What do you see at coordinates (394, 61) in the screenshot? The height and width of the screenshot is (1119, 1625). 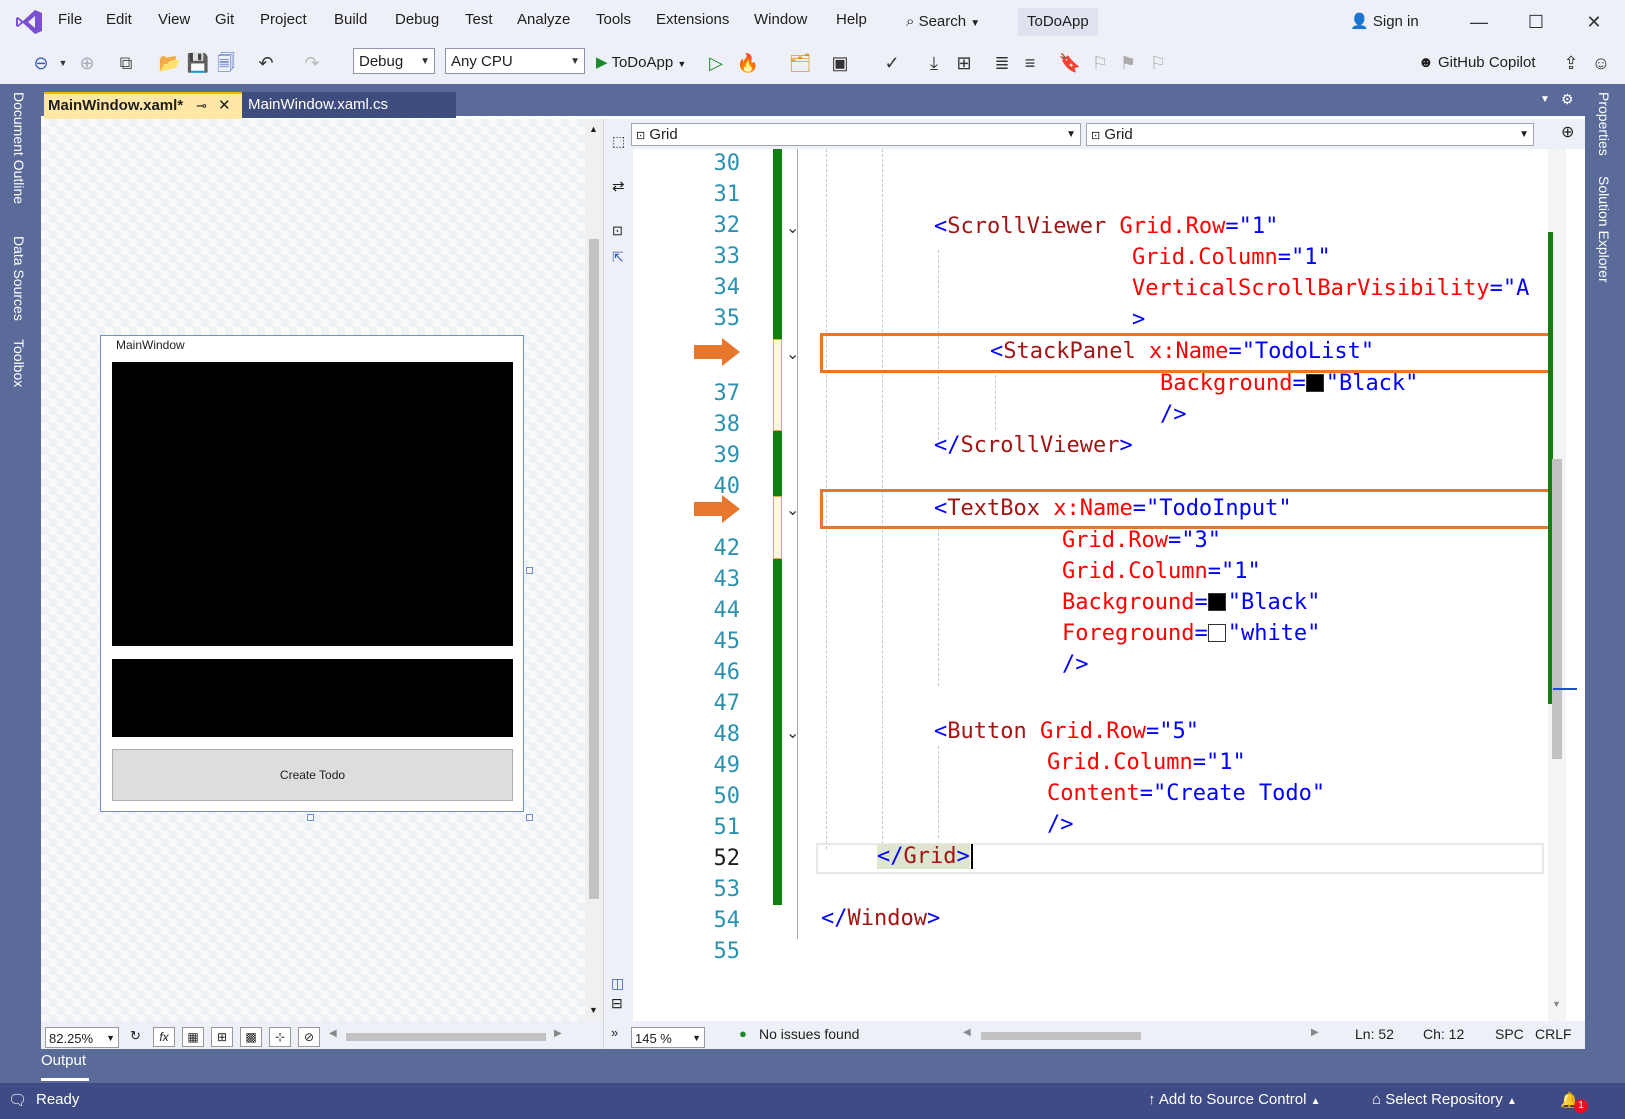 I see `configuration-select: Debug ▼` at bounding box center [394, 61].